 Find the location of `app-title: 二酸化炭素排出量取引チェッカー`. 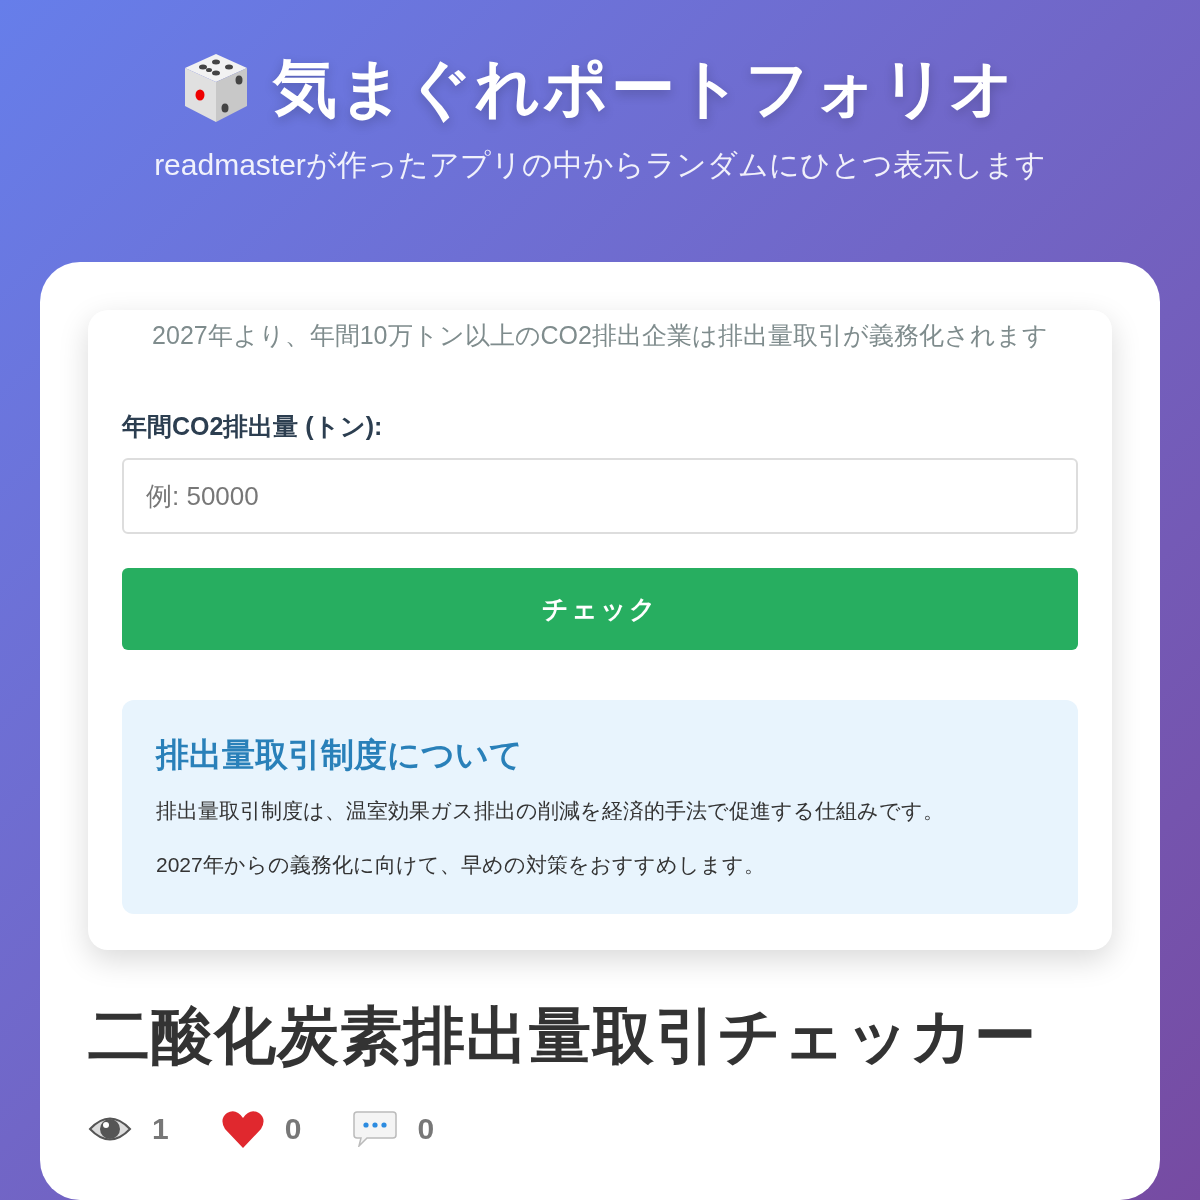

app-title: 二酸化炭素排出量取引チェッカー is located at coordinates (563, 1036).